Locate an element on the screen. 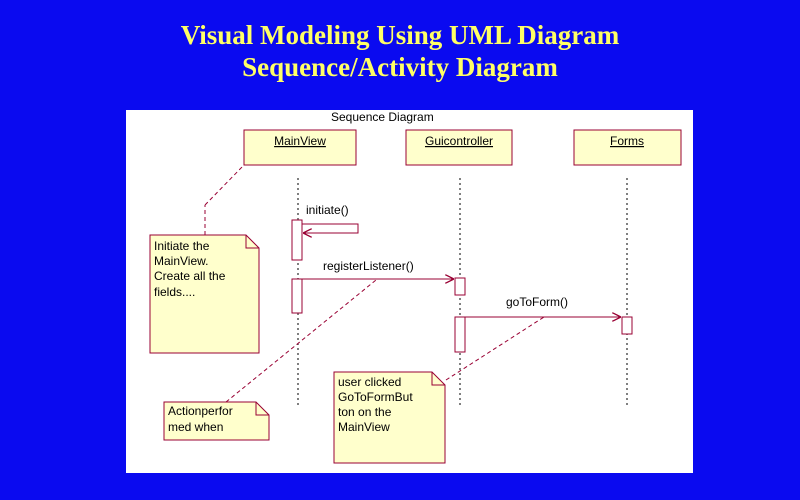  message-registerlistener-label: registerListener() is located at coordinates (368, 266).